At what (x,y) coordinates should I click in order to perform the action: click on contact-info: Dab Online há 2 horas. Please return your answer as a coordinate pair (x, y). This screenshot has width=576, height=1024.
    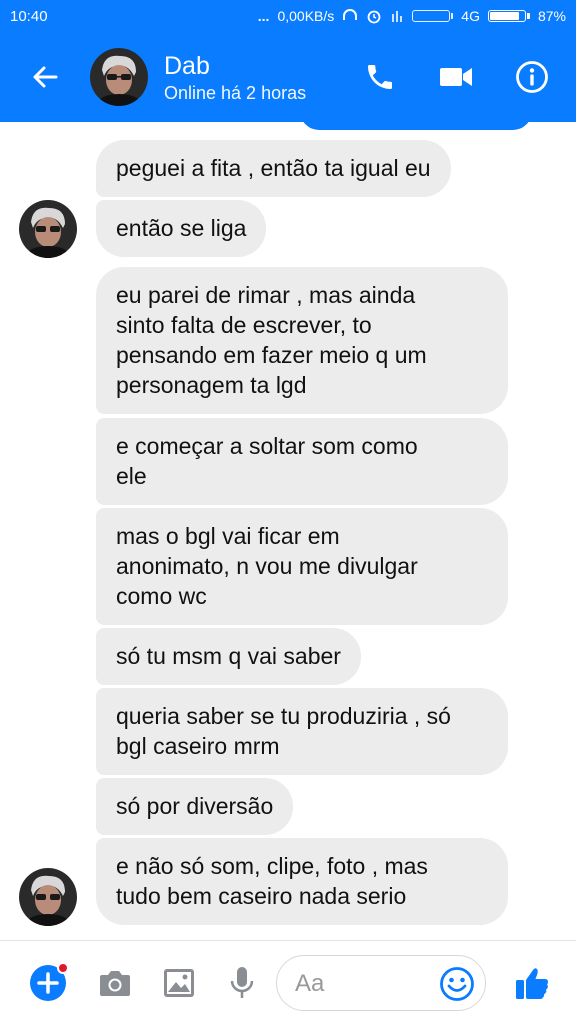
    Looking at the image, I should click on (253, 77).